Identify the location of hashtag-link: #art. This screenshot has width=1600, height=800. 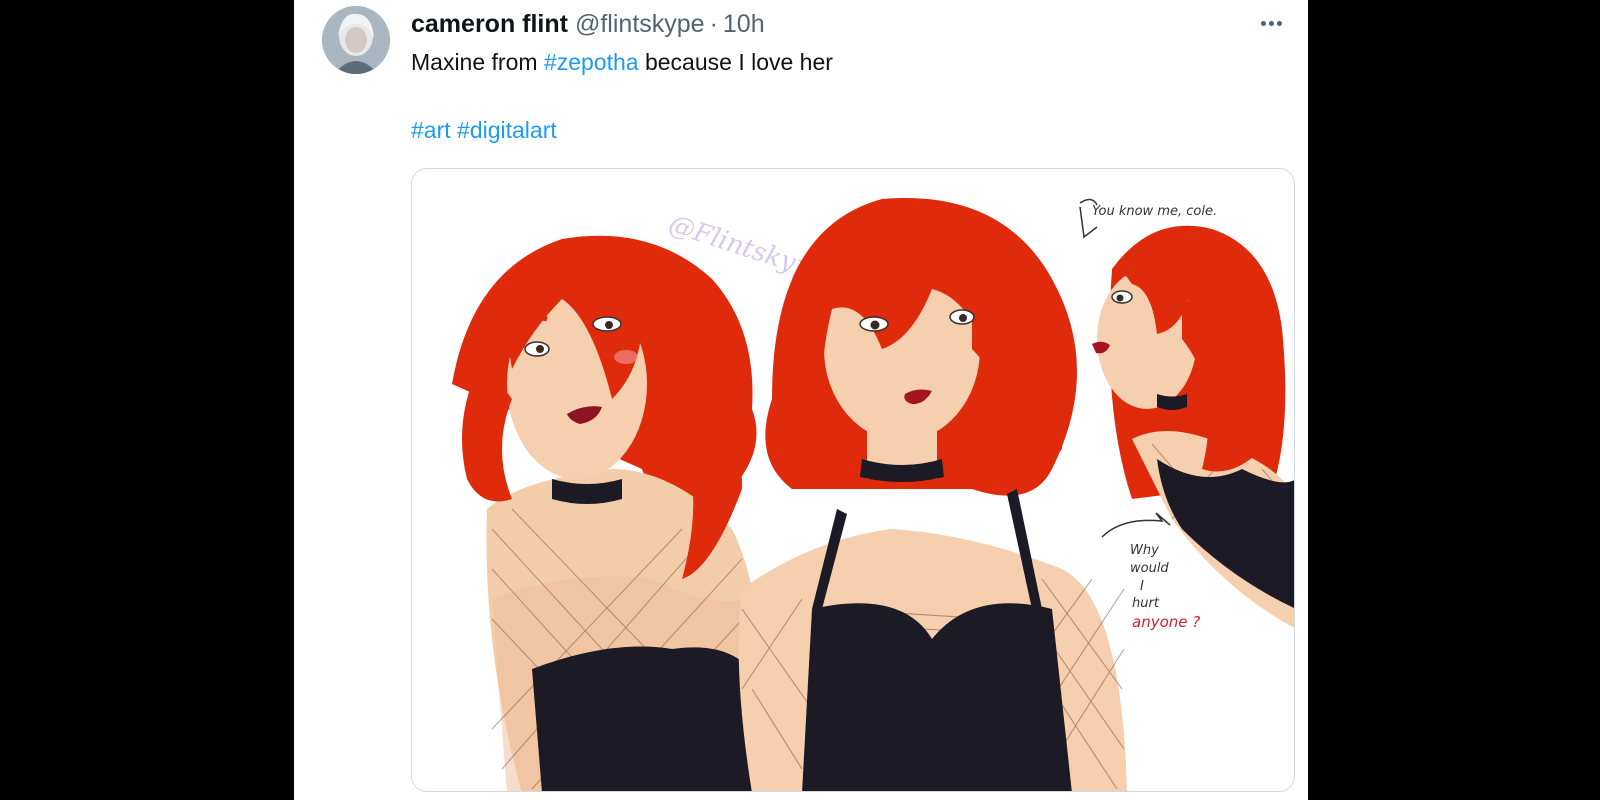
(431, 130).